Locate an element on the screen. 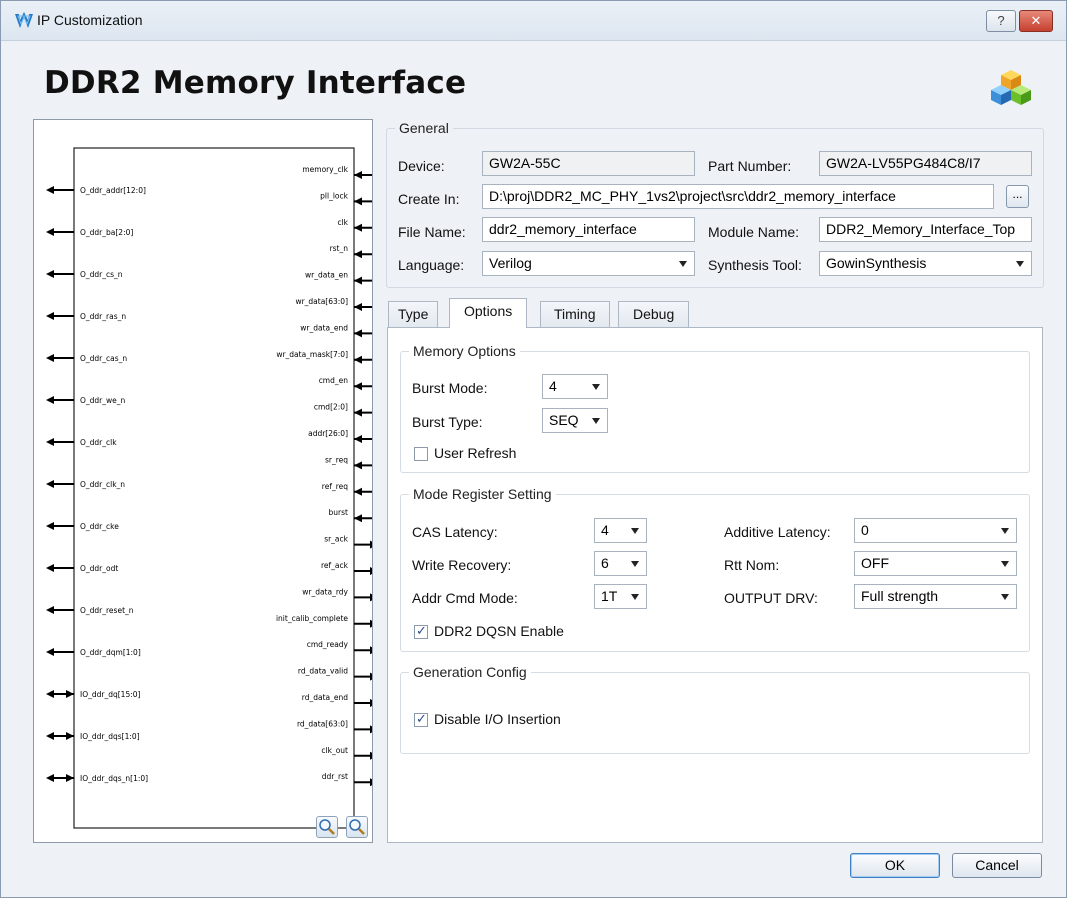 This screenshot has width=1067, height=898. device-field: GW2A-55C is located at coordinates (588, 163).